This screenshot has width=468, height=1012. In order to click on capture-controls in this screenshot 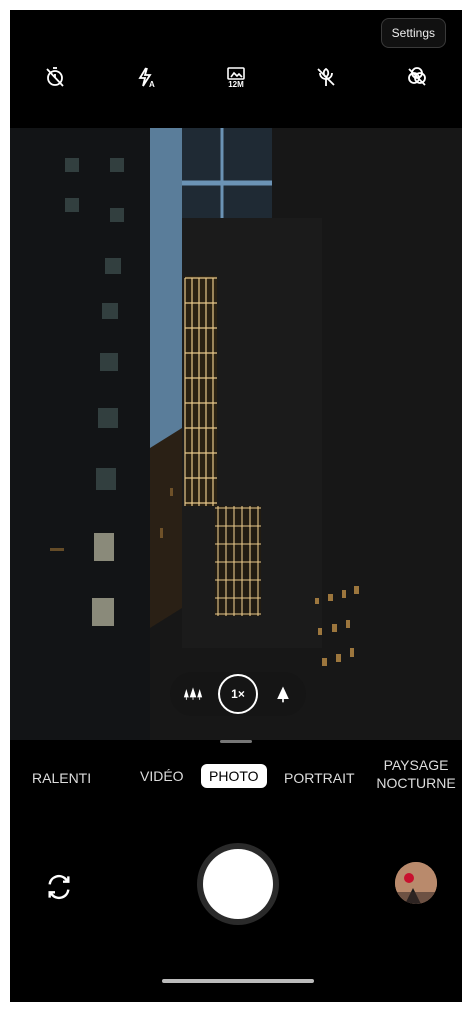, I will do `click(236, 885)`.